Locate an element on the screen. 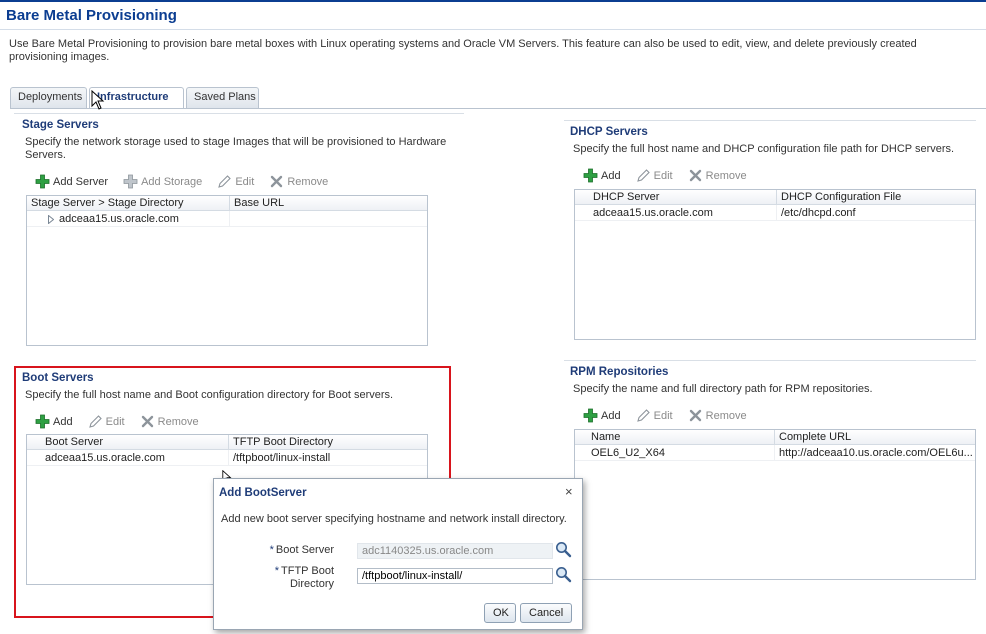 This screenshot has height=634, width=986. rpm-col-header-name: Name is located at coordinates (675, 437).